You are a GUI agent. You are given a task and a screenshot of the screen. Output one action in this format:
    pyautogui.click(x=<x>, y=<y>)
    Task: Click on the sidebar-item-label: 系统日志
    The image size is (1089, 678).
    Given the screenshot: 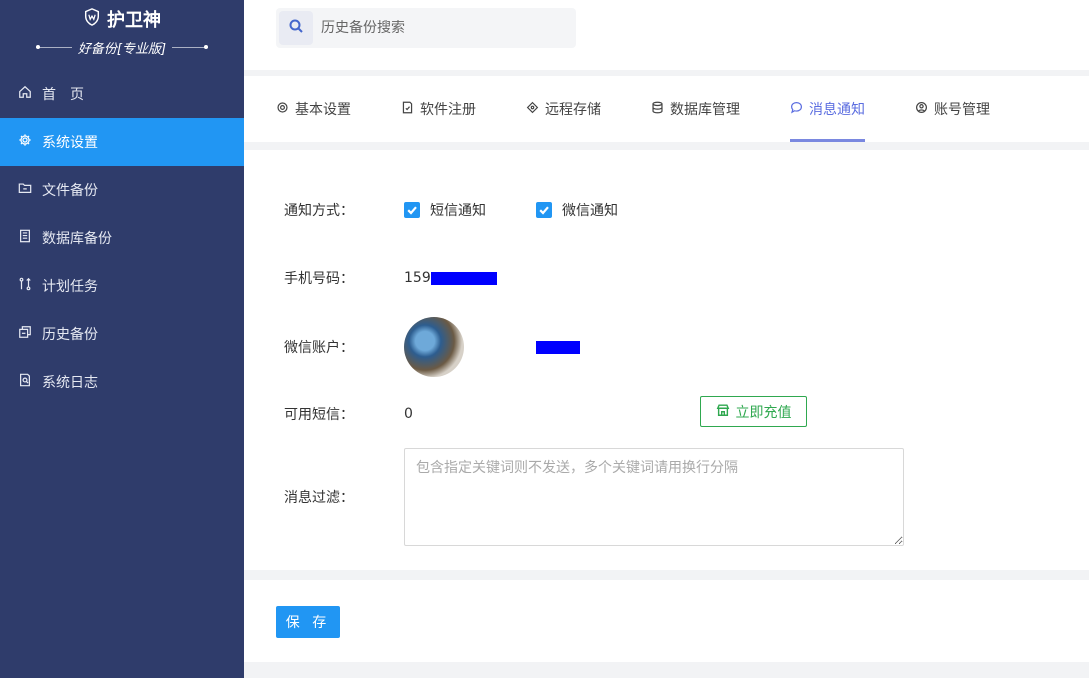 What is the action you would take?
    pyautogui.click(x=70, y=383)
    